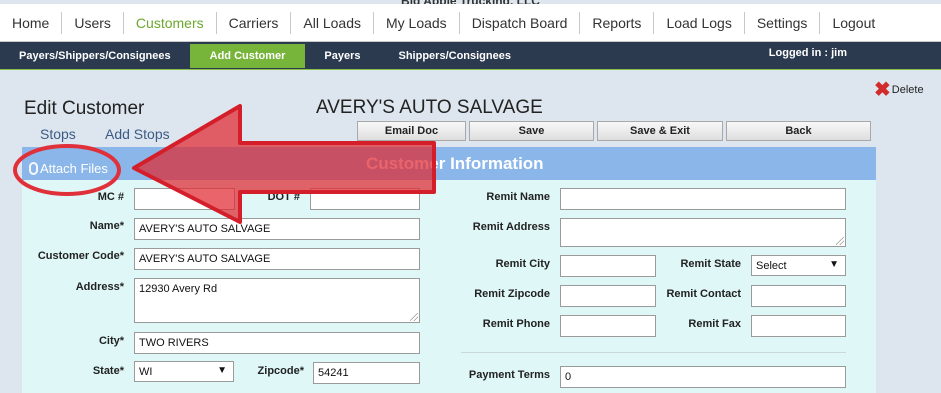  I want to click on remit-state-select: Select ▼, so click(798, 265).